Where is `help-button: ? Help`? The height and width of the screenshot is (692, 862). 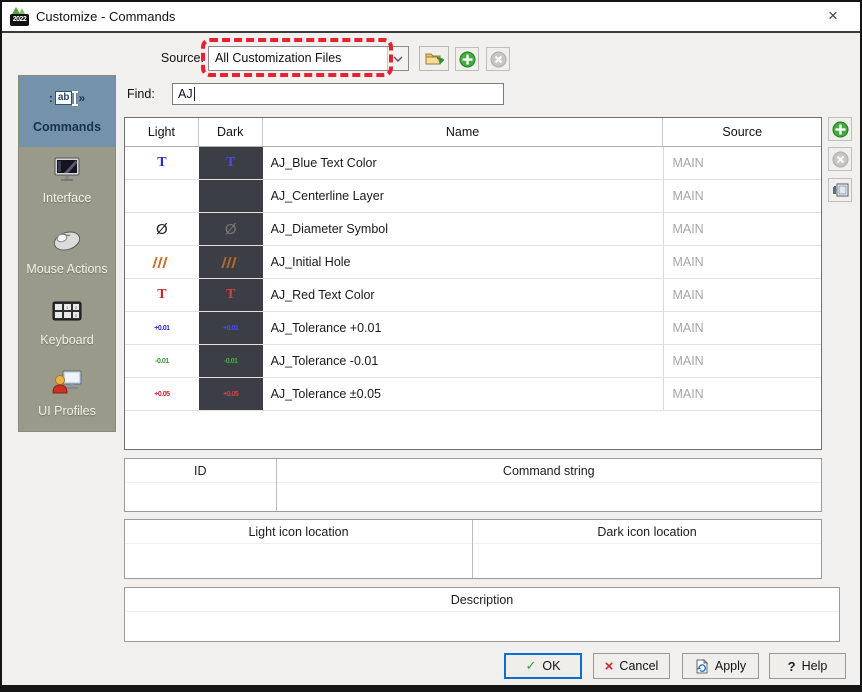 help-button: ? Help is located at coordinates (807, 666).